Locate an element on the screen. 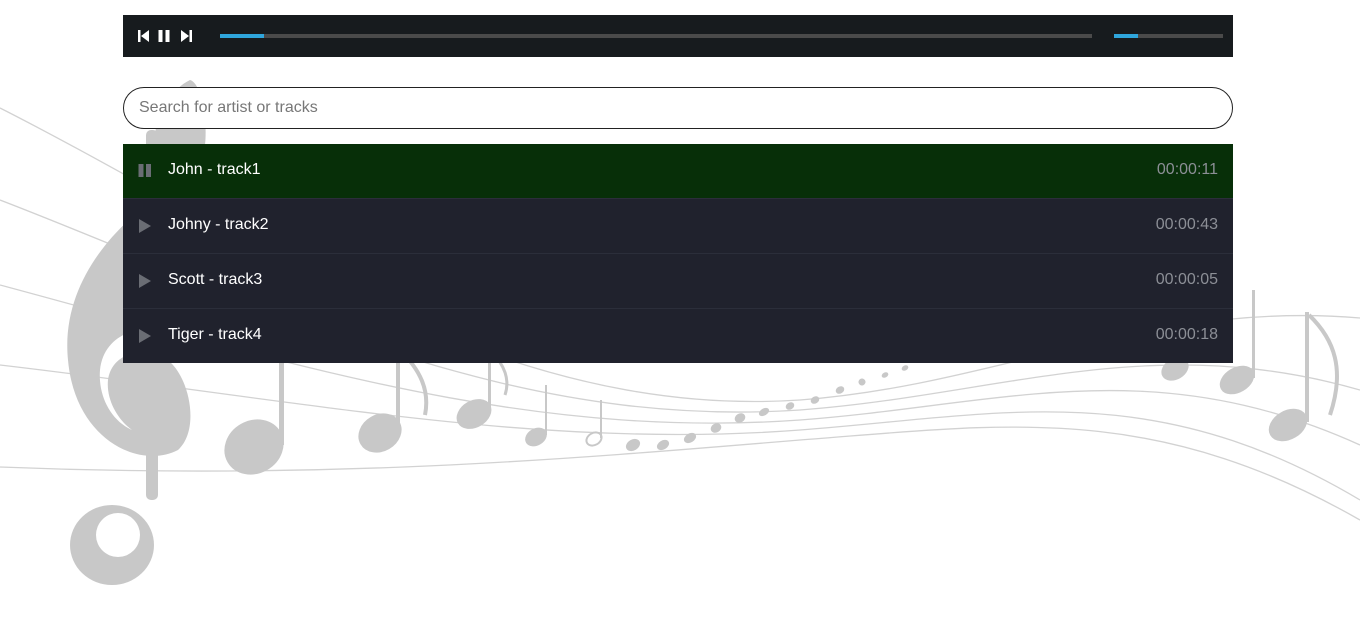  previous-button is located at coordinates (144, 36).